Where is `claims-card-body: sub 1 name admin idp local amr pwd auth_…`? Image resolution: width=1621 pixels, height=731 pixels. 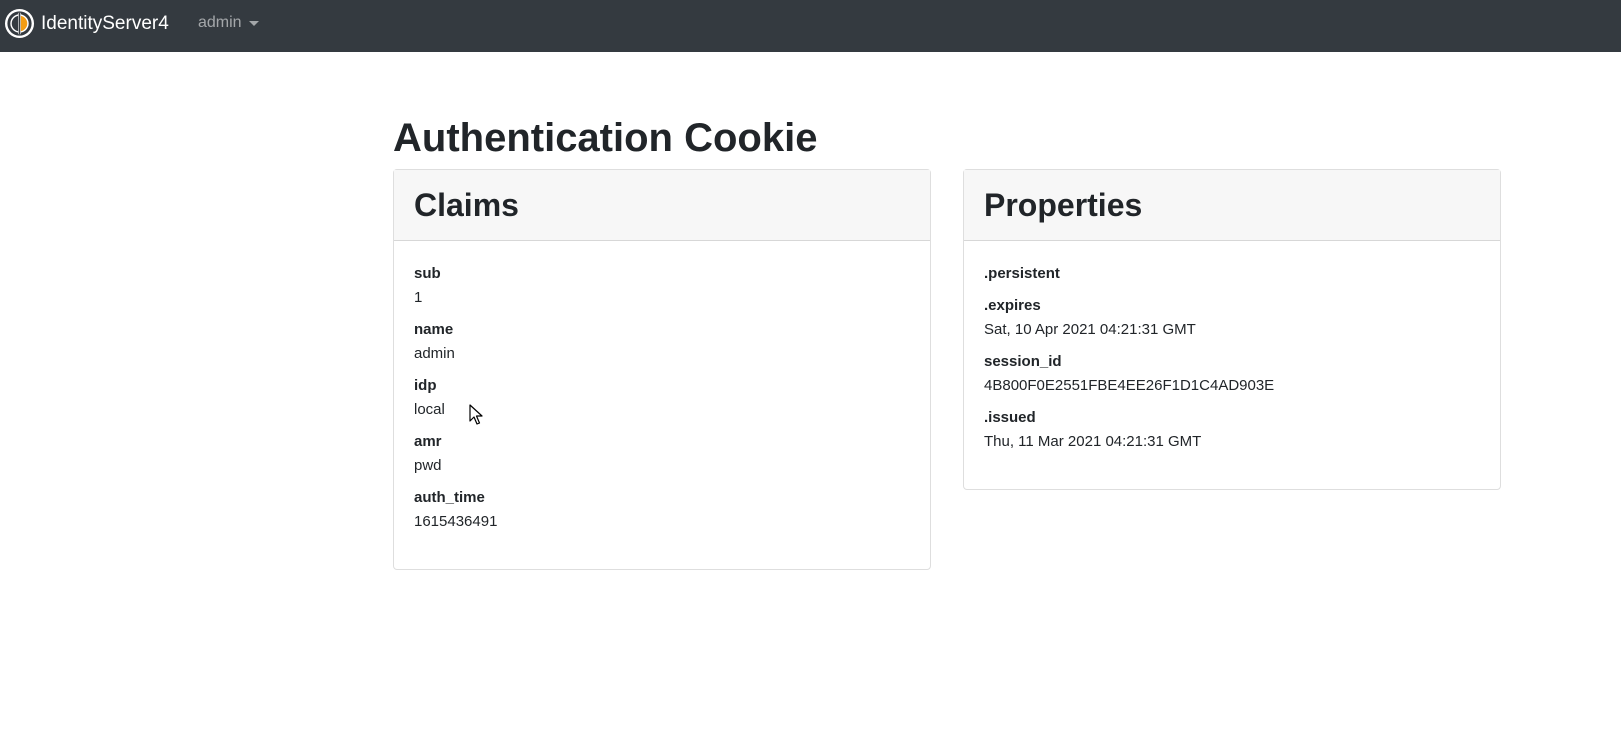 claims-card-body: sub 1 name admin idp local amr pwd auth_… is located at coordinates (662, 386).